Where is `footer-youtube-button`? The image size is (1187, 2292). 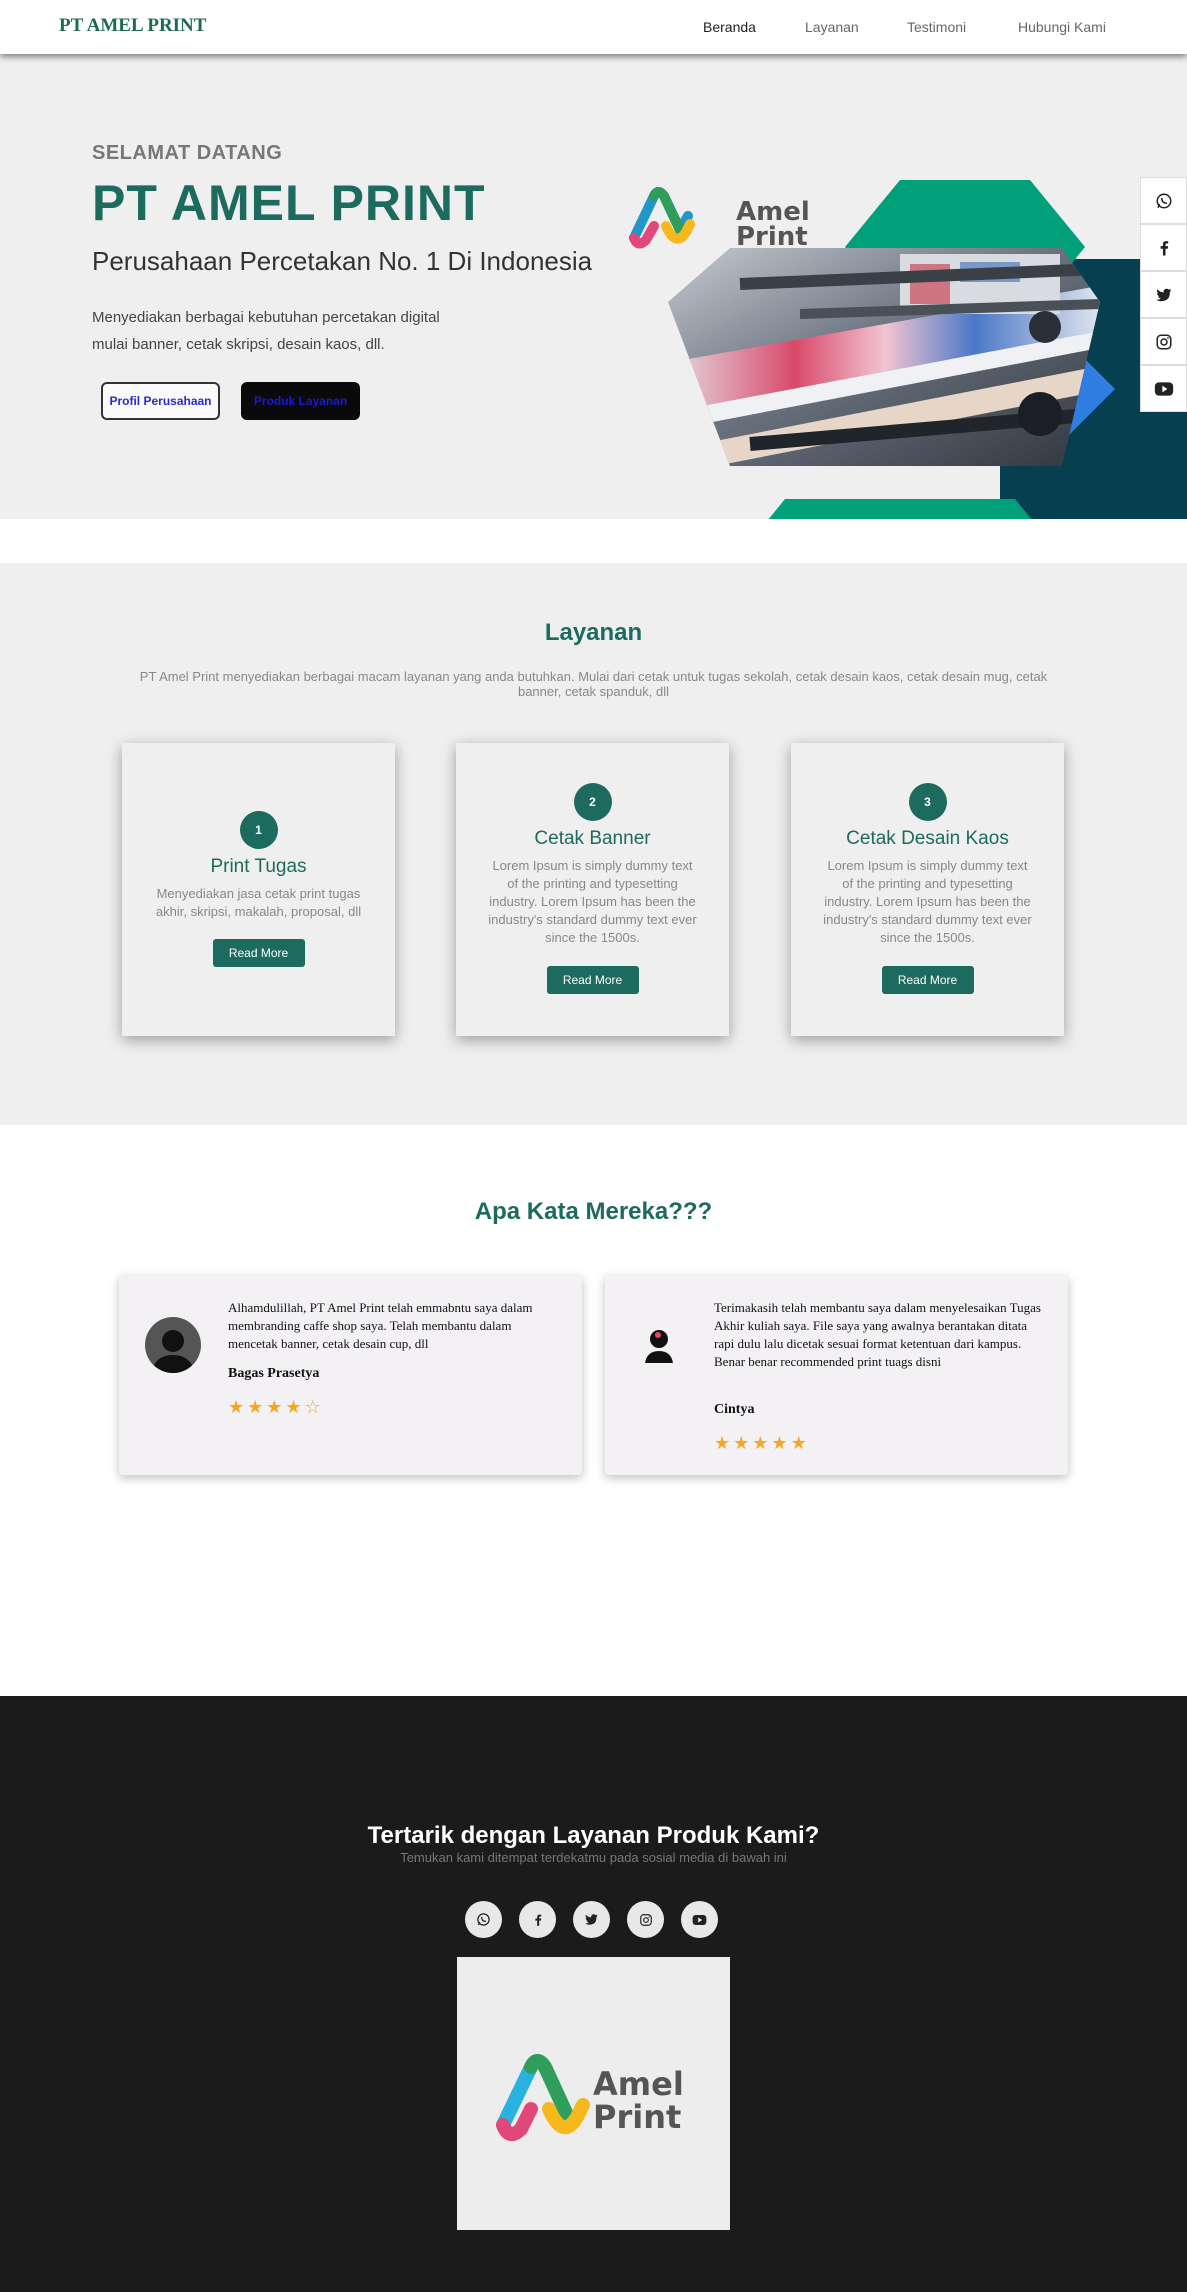 footer-youtube-button is located at coordinates (699, 1919).